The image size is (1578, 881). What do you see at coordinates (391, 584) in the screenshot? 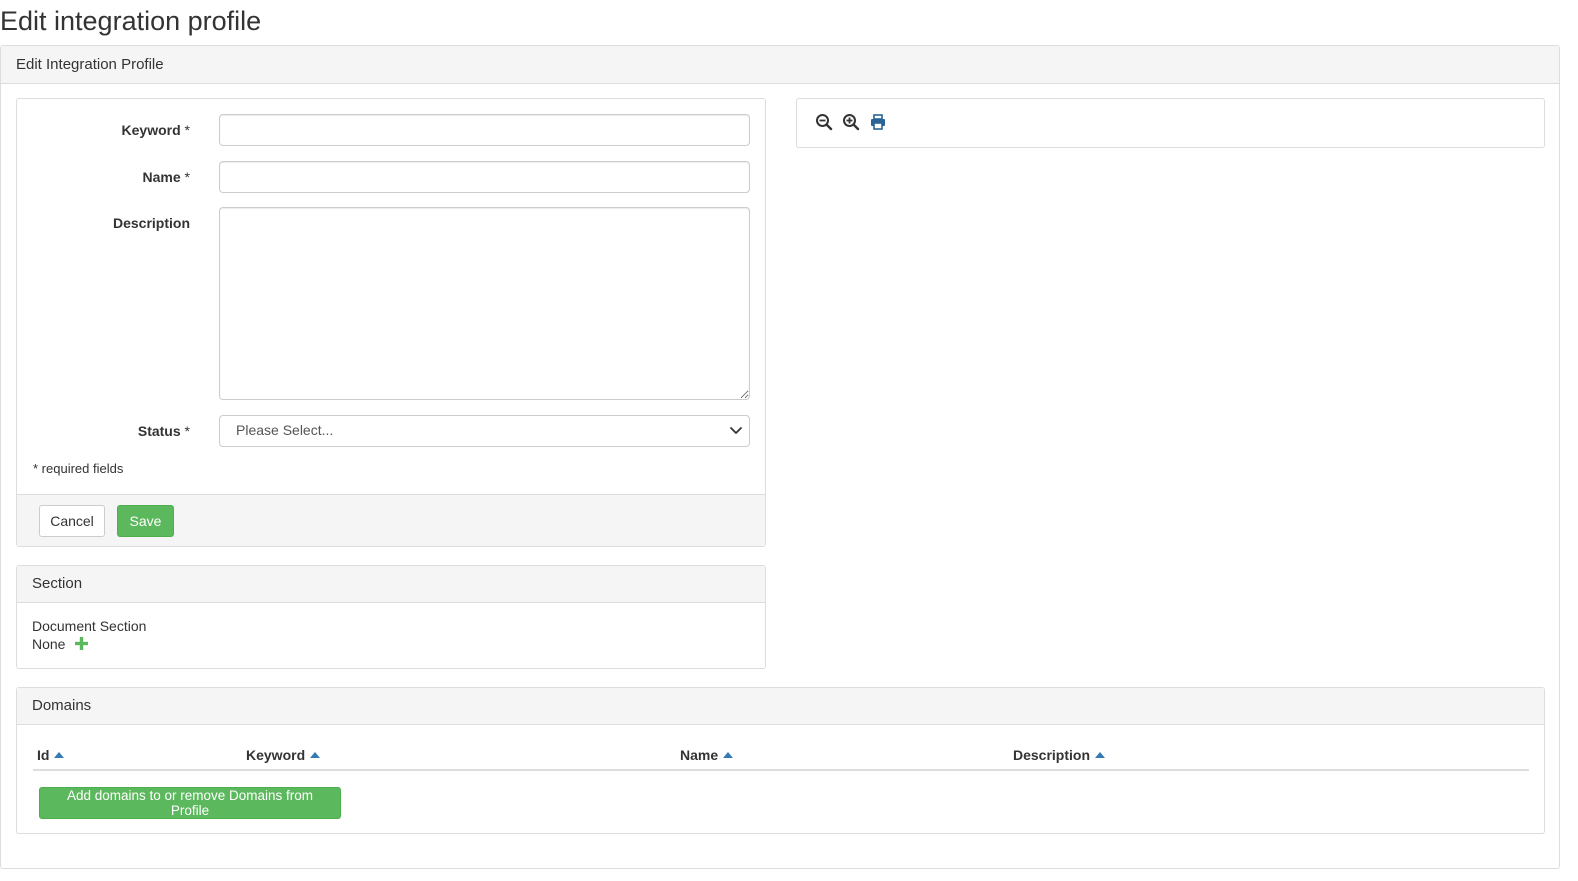
I see `section-heading: Section` at bounding box center [391, 584].